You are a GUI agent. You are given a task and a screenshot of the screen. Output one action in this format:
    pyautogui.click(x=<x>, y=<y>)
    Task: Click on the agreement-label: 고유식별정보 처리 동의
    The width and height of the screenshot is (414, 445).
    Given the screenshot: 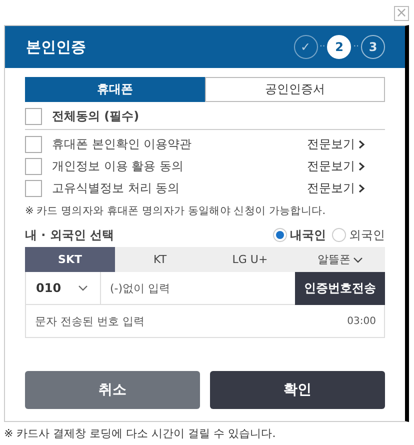 What is the action you would take?
    pyautogui.click(x=116, y=188)
    